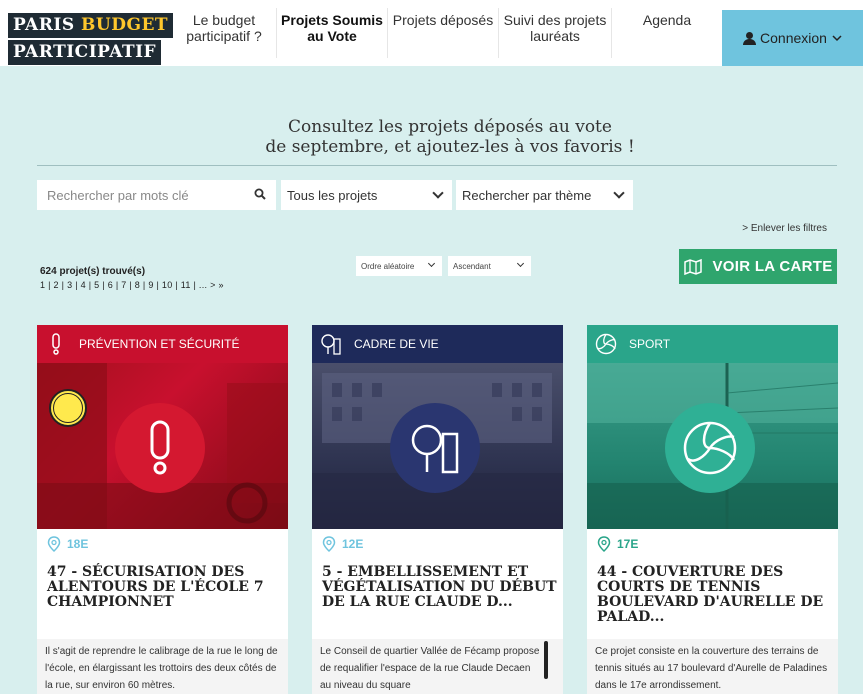  I want to click on search-input: Rechercher par mots clé, so click(156, 195).